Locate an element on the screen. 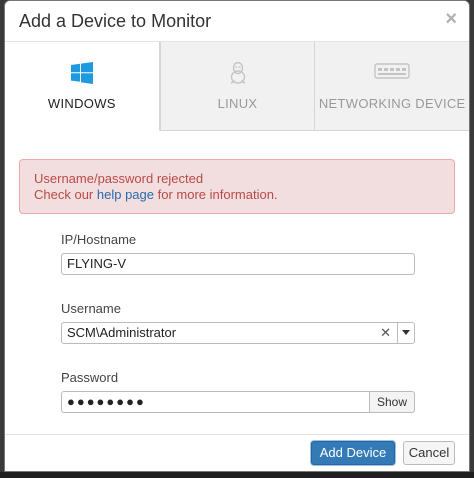 This screenshot has width=474, height=478. chevron-down-icon is located at coordinates (406, 333).